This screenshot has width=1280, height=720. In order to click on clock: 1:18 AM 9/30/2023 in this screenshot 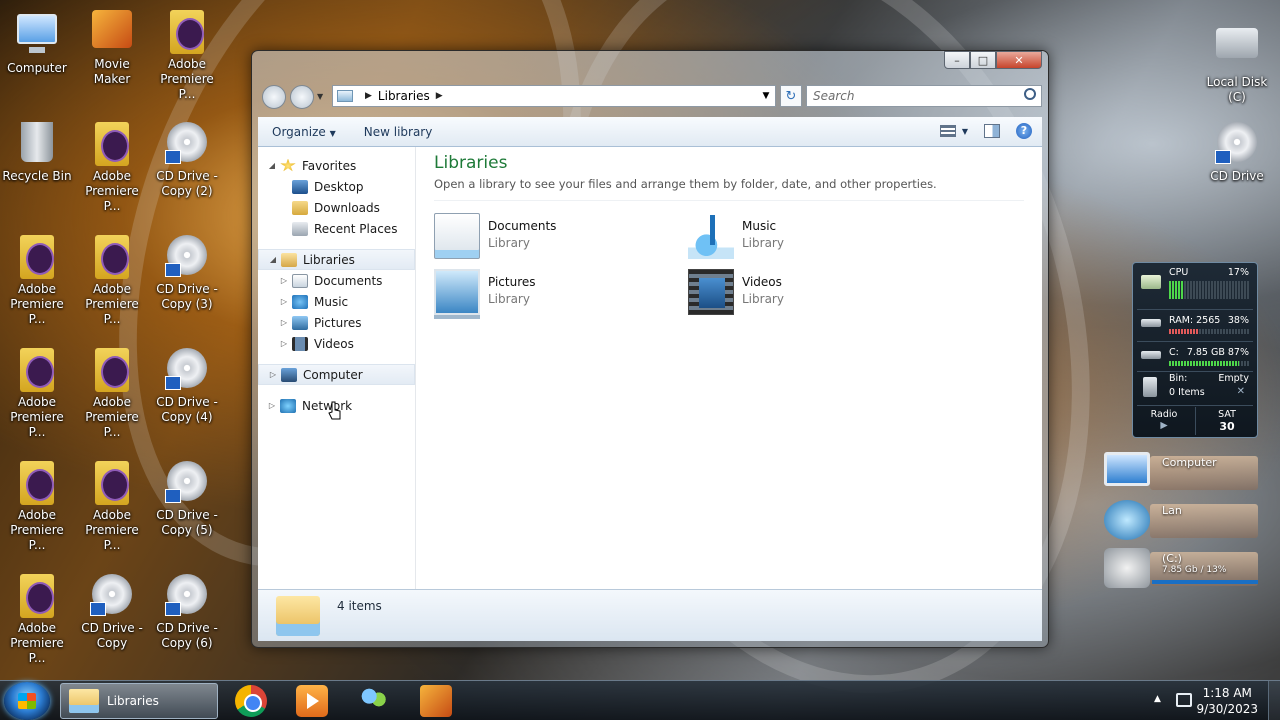, I will do `click(1227, 701)`.